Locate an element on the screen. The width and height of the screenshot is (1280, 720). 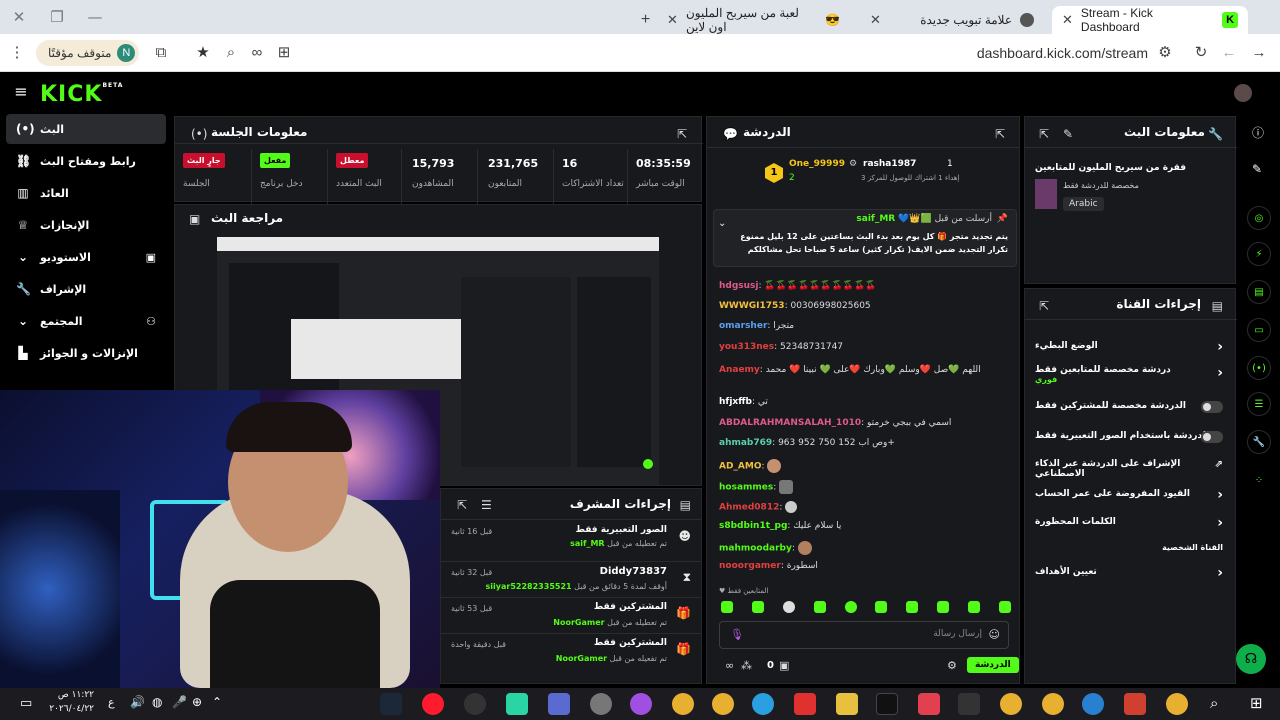
chat-username: Anaemy is located at coordinates (739, 370).